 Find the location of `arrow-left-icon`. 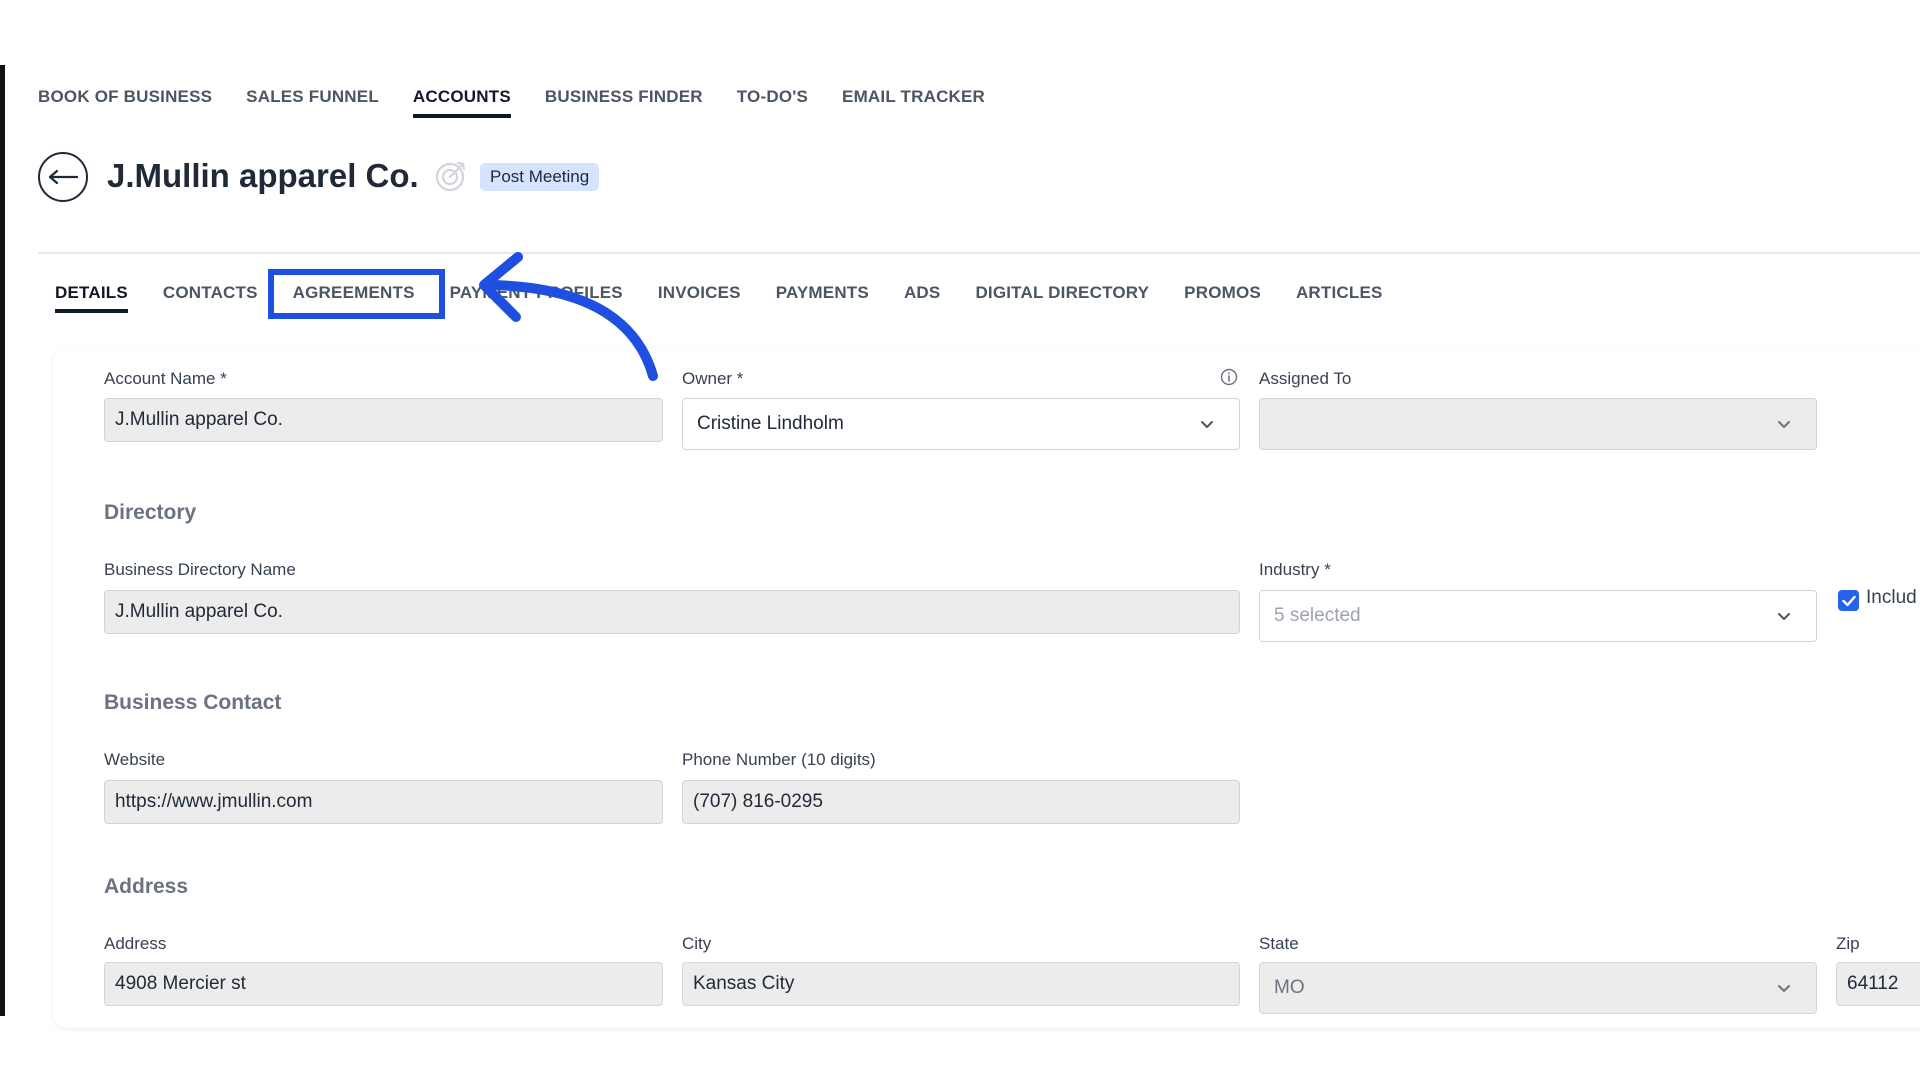

arrow-left-icon is located at coordinates (63, 177).